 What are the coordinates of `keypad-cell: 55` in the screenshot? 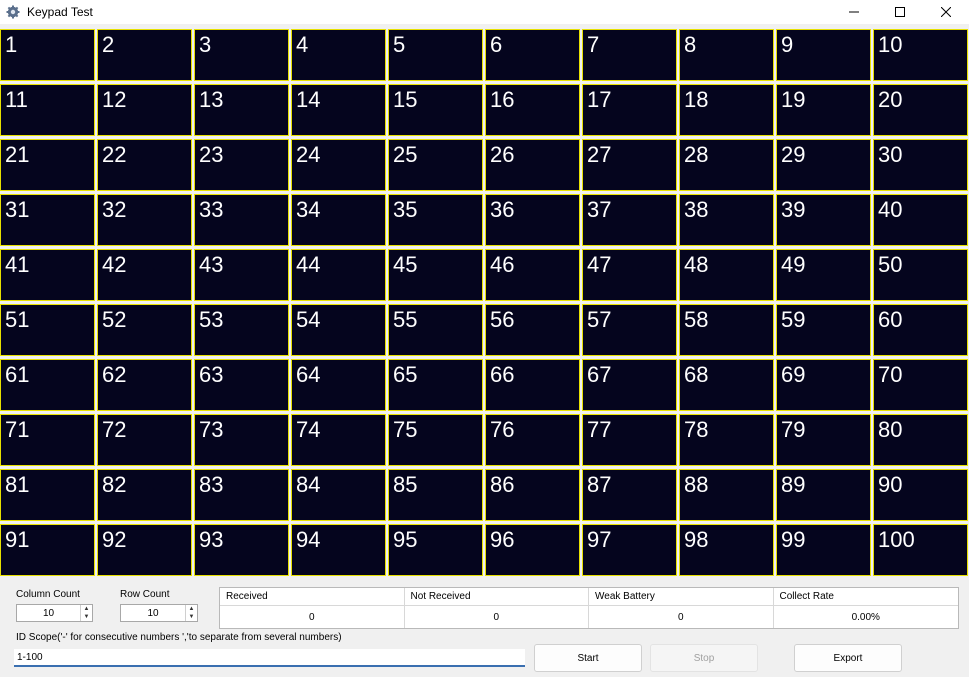 It's located at (435, 330).